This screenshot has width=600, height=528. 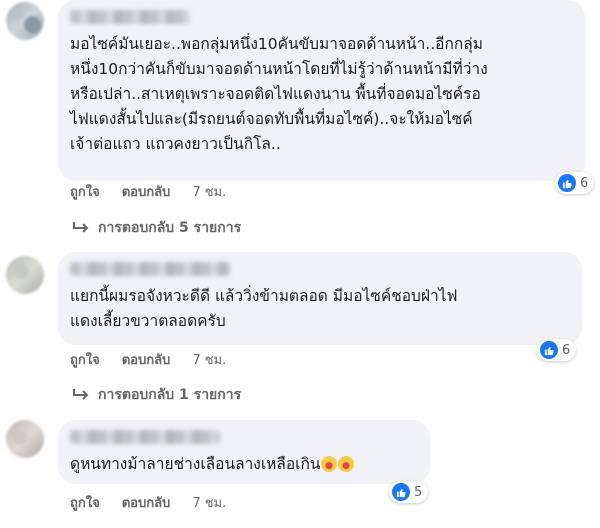 I want to click on reaction-badge: 5, so click(x=409, y=492).